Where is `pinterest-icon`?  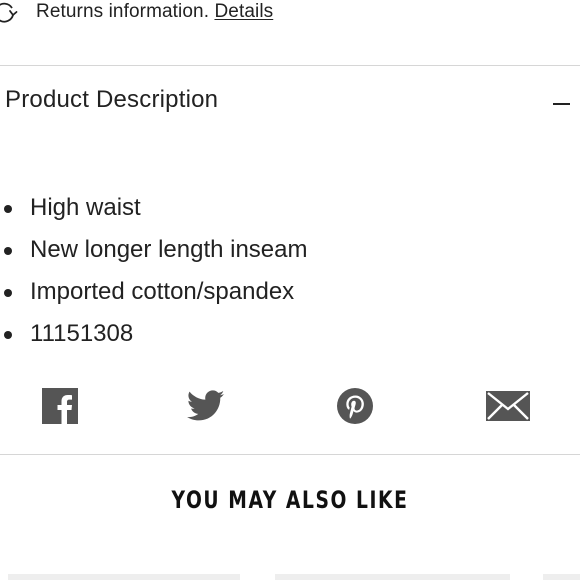
pinterest-icon is located at coordinates (355, 408).